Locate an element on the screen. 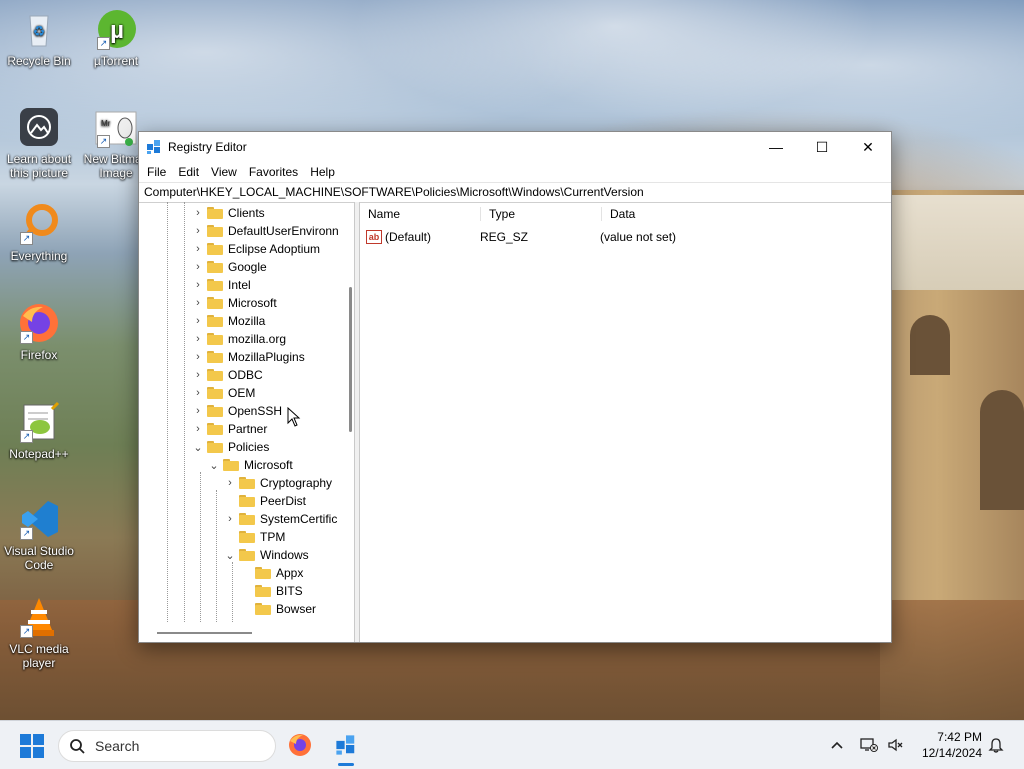  everything-search-icon: ↗ is located at coordinates (39, 224).